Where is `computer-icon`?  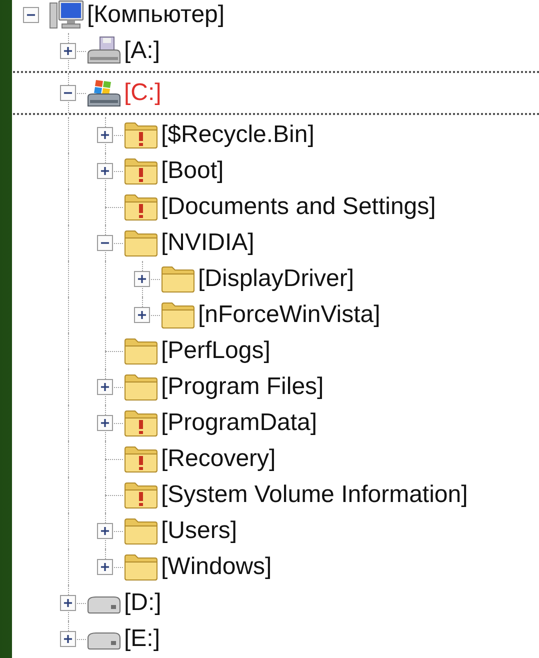 computer-icon is located at coordinates (67, 15).